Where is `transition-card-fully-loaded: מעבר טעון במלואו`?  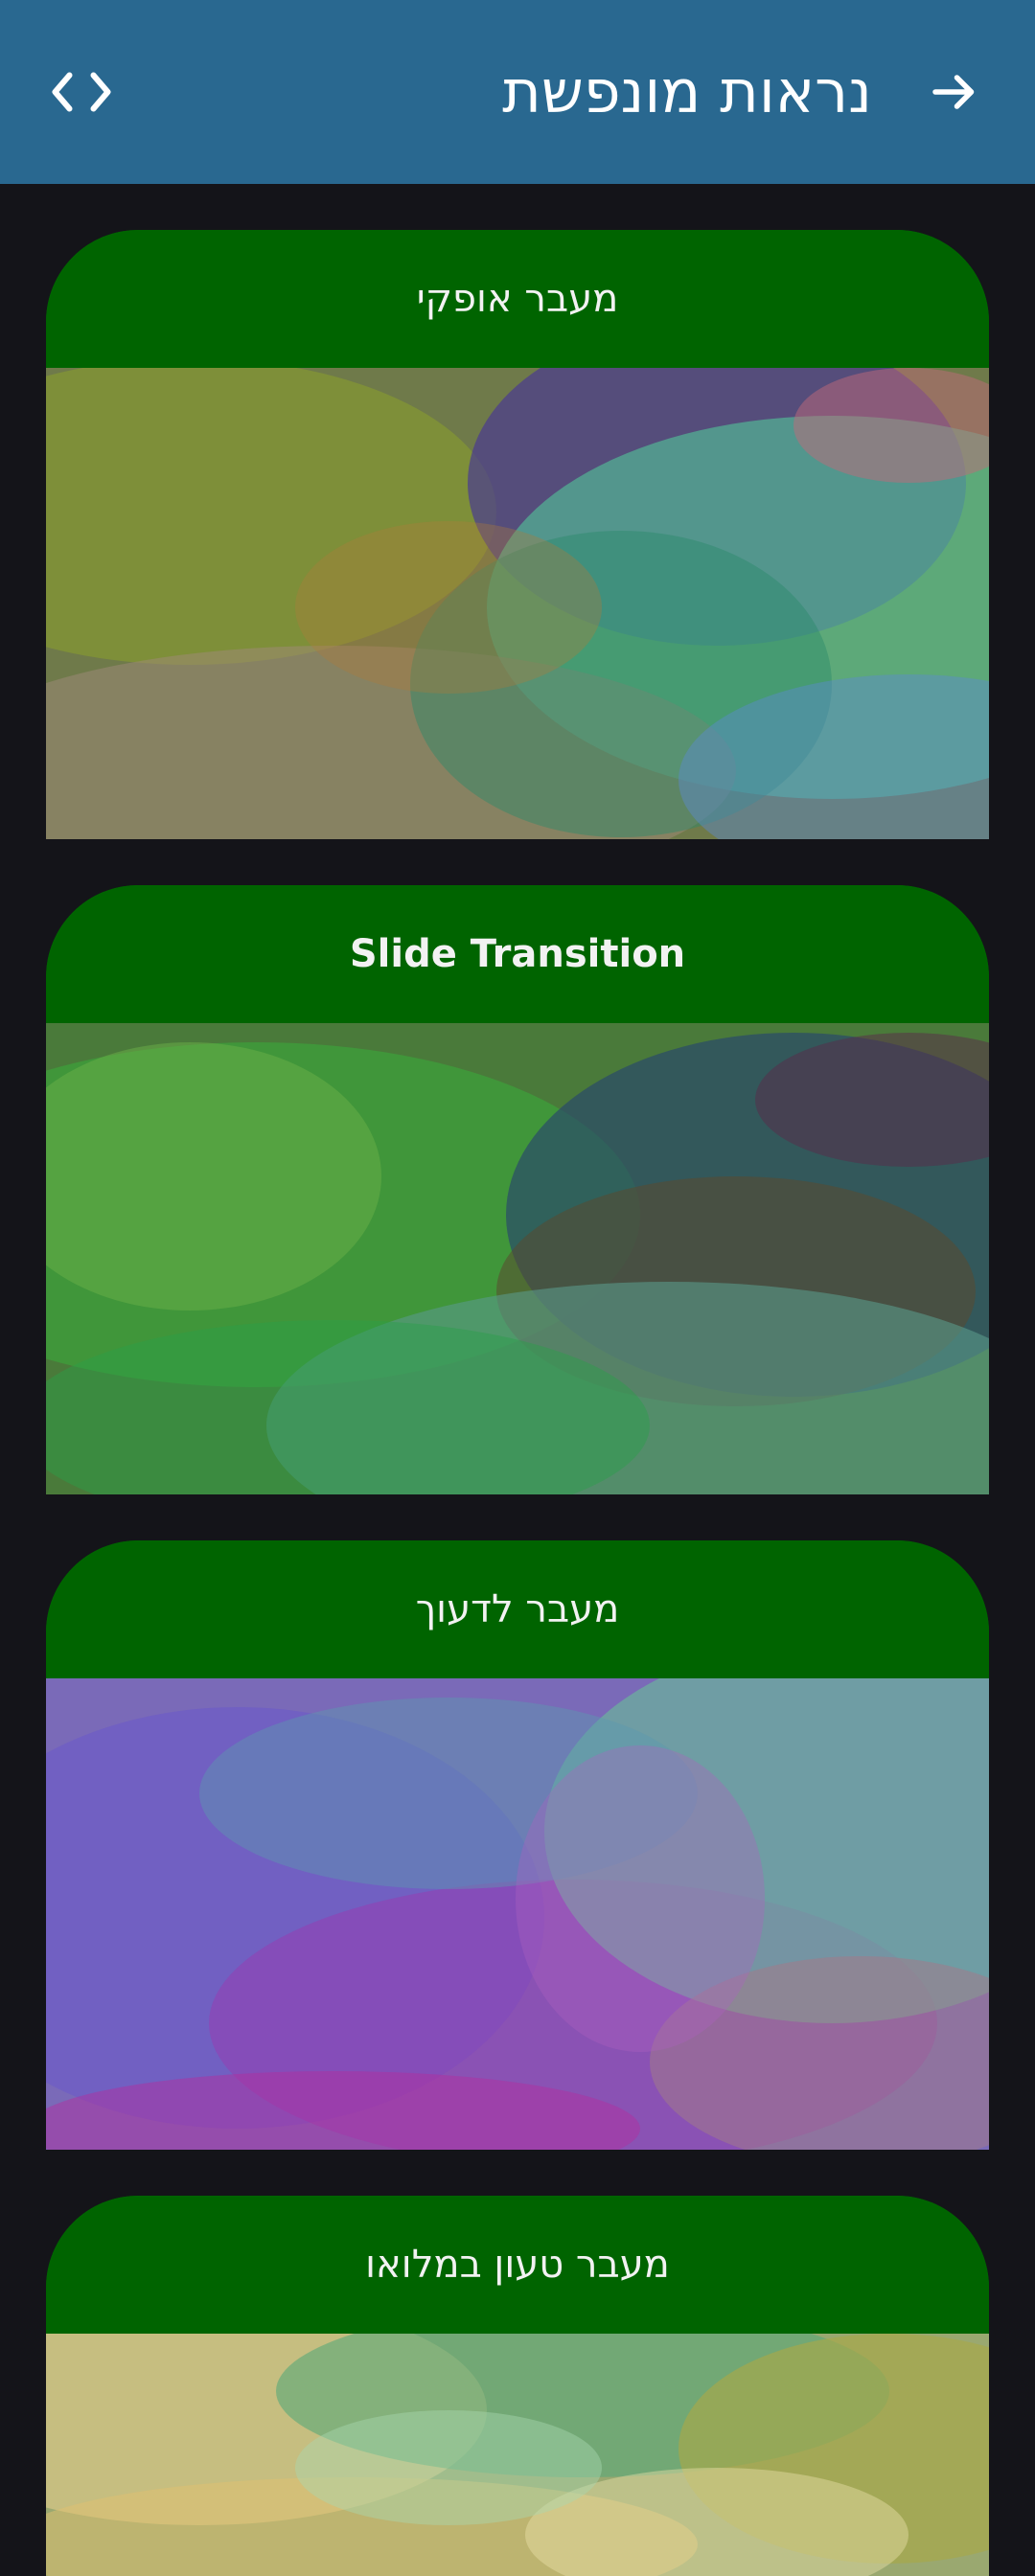 transition-card-fully-loaded: מעבר טעון במלואו is located at coordinates (517, 2386).